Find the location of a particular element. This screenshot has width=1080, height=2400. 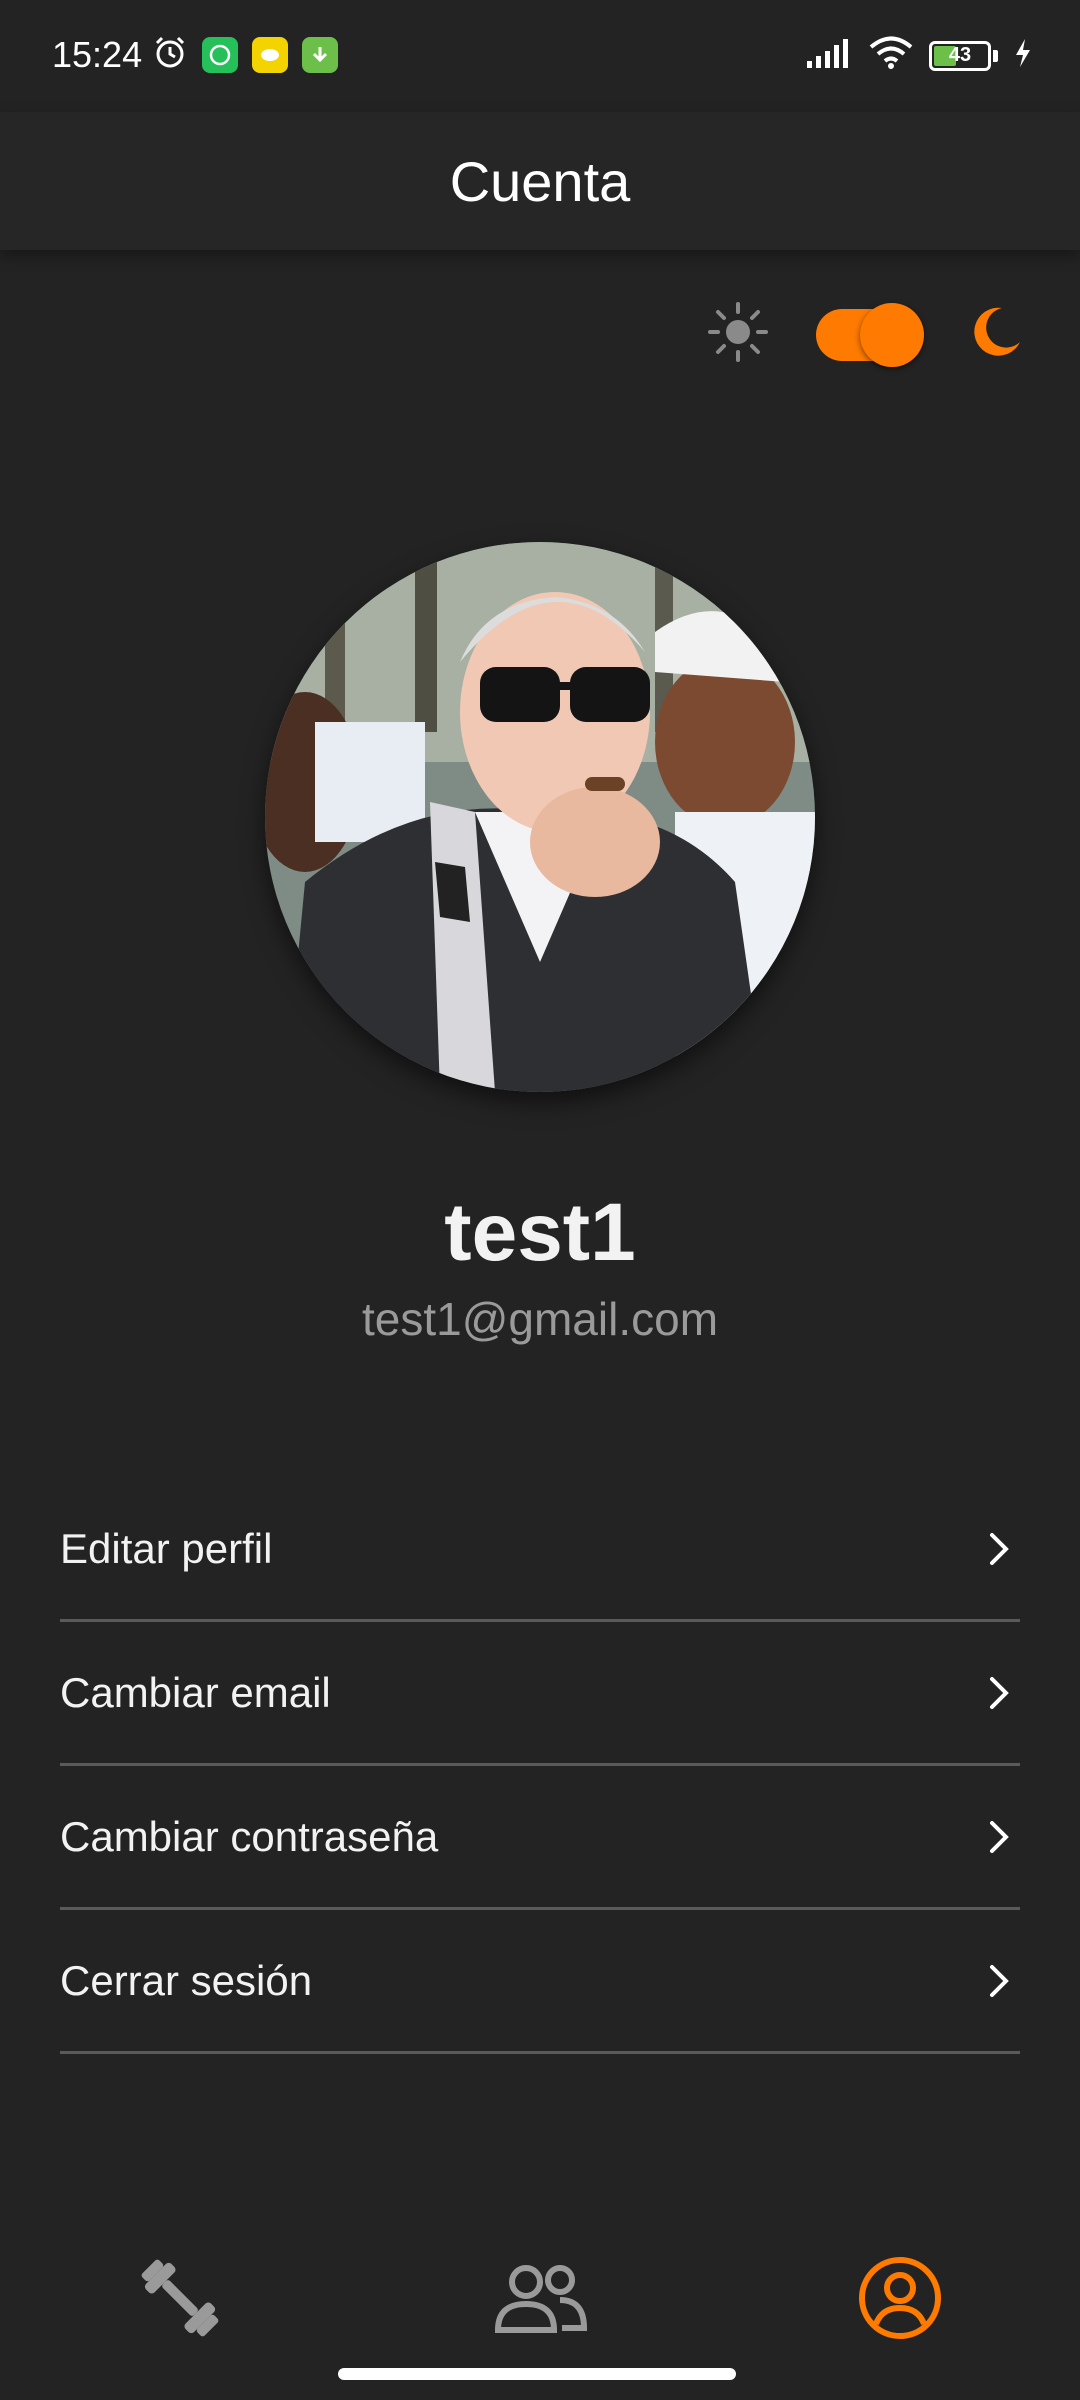

nav-account is located at coordinates (900, 2300).